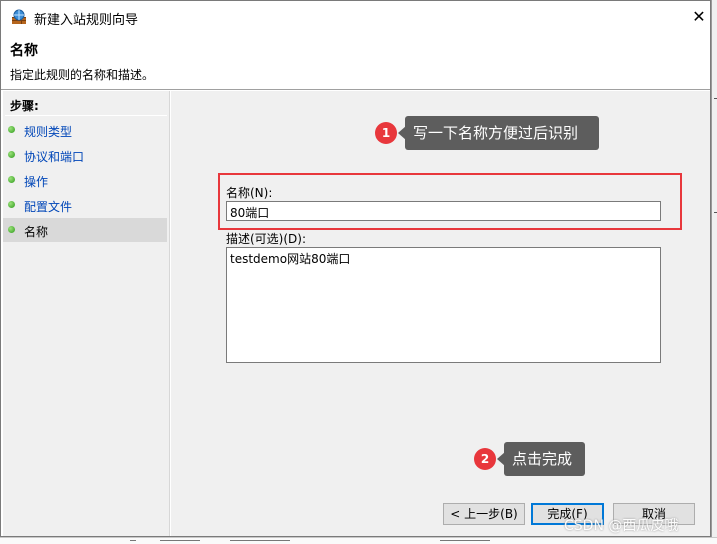 Image resolution: width=717 pixels, height=544 pixels. What do you see at coordinates (85, 180) in the screenshot?
I see `step-action: 操作` at bounding box center [85, 180].